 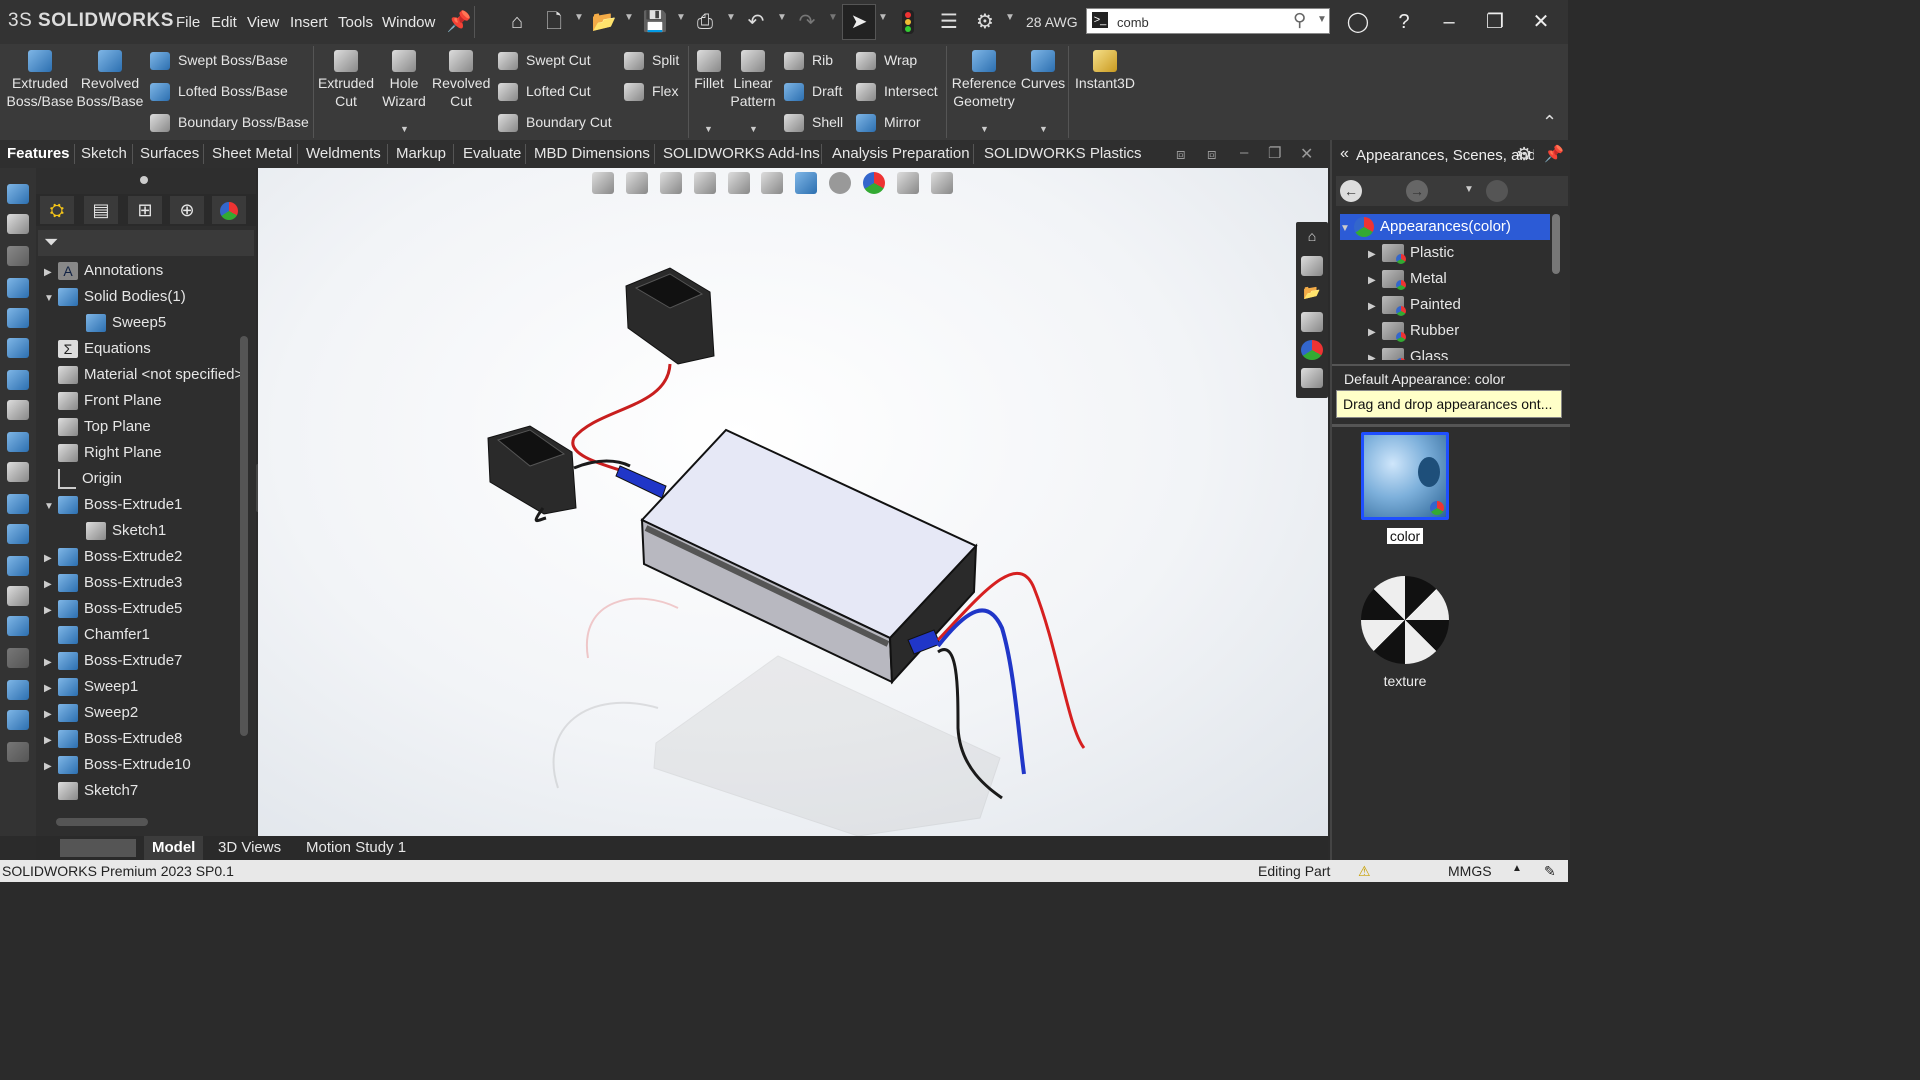 What do you see at coordinates (874, 183) in the screenshot?
I see `edit-appearance-icon` at bounding box center [874, 183].